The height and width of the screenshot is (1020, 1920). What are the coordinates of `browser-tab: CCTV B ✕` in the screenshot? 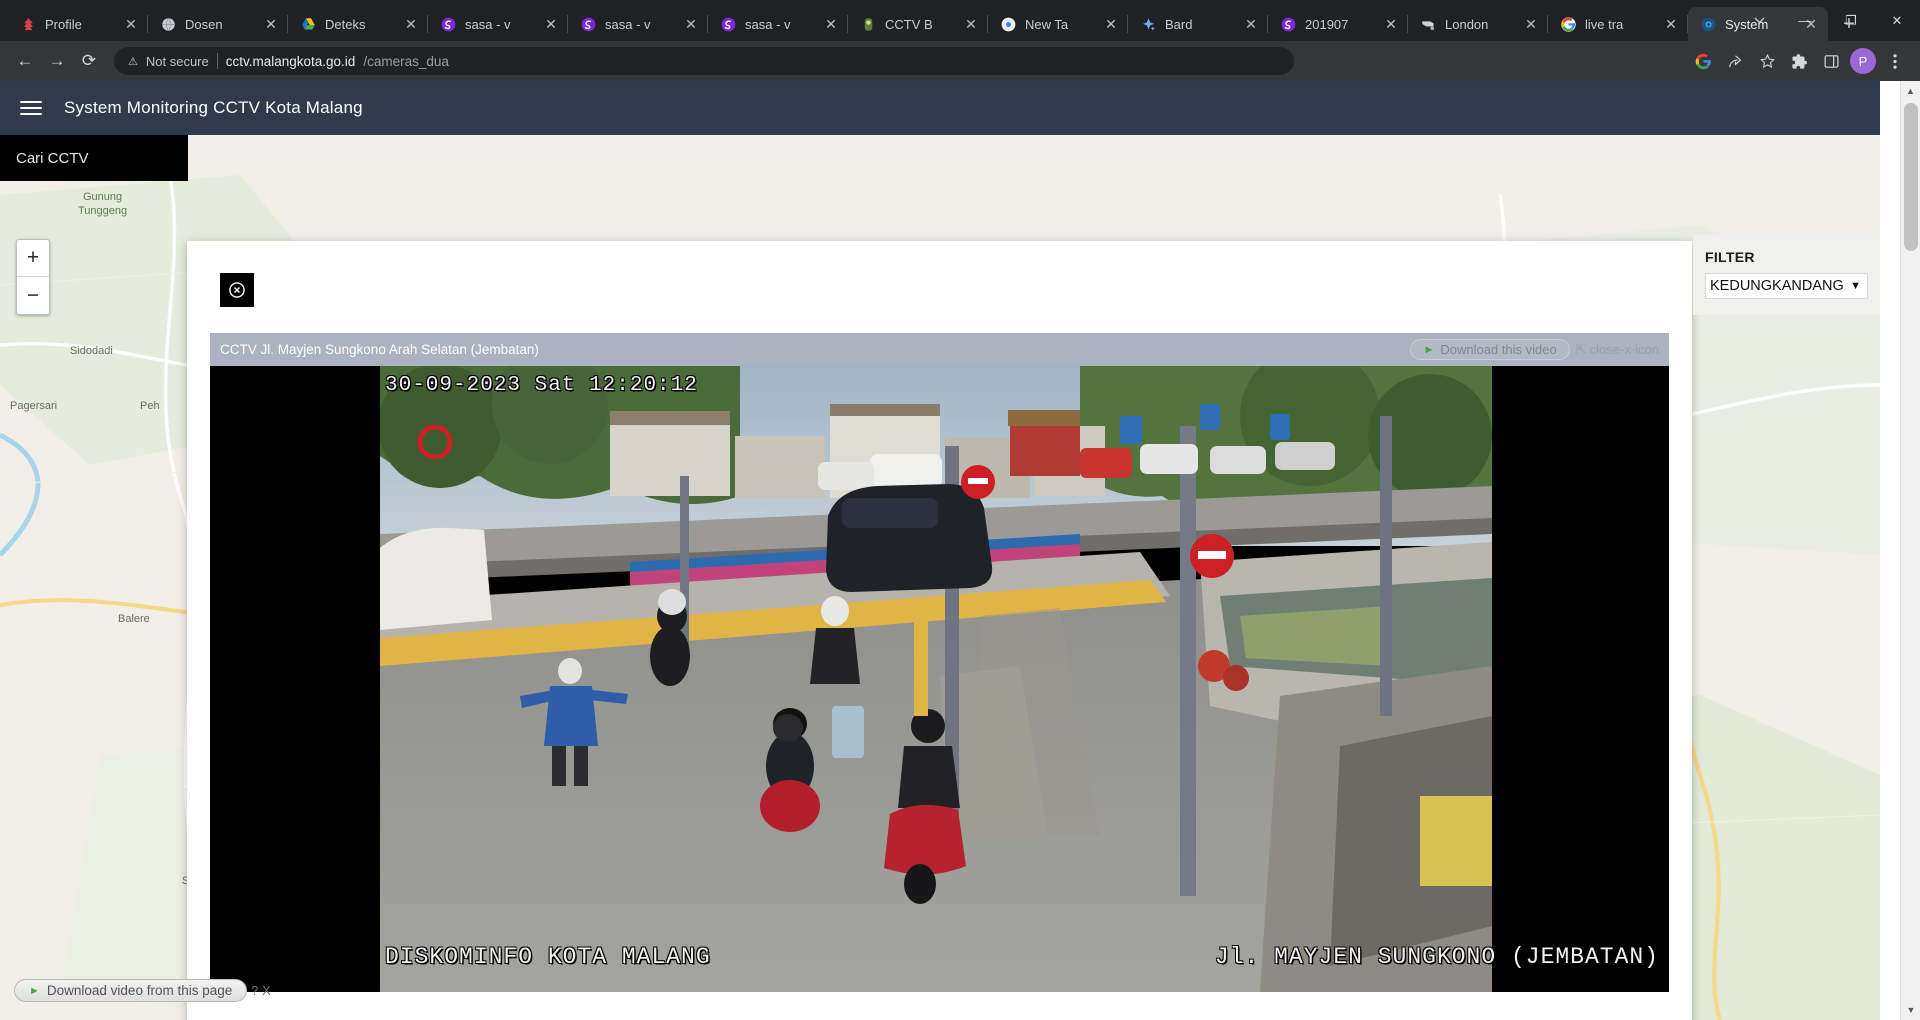 It's located at (918, 24).